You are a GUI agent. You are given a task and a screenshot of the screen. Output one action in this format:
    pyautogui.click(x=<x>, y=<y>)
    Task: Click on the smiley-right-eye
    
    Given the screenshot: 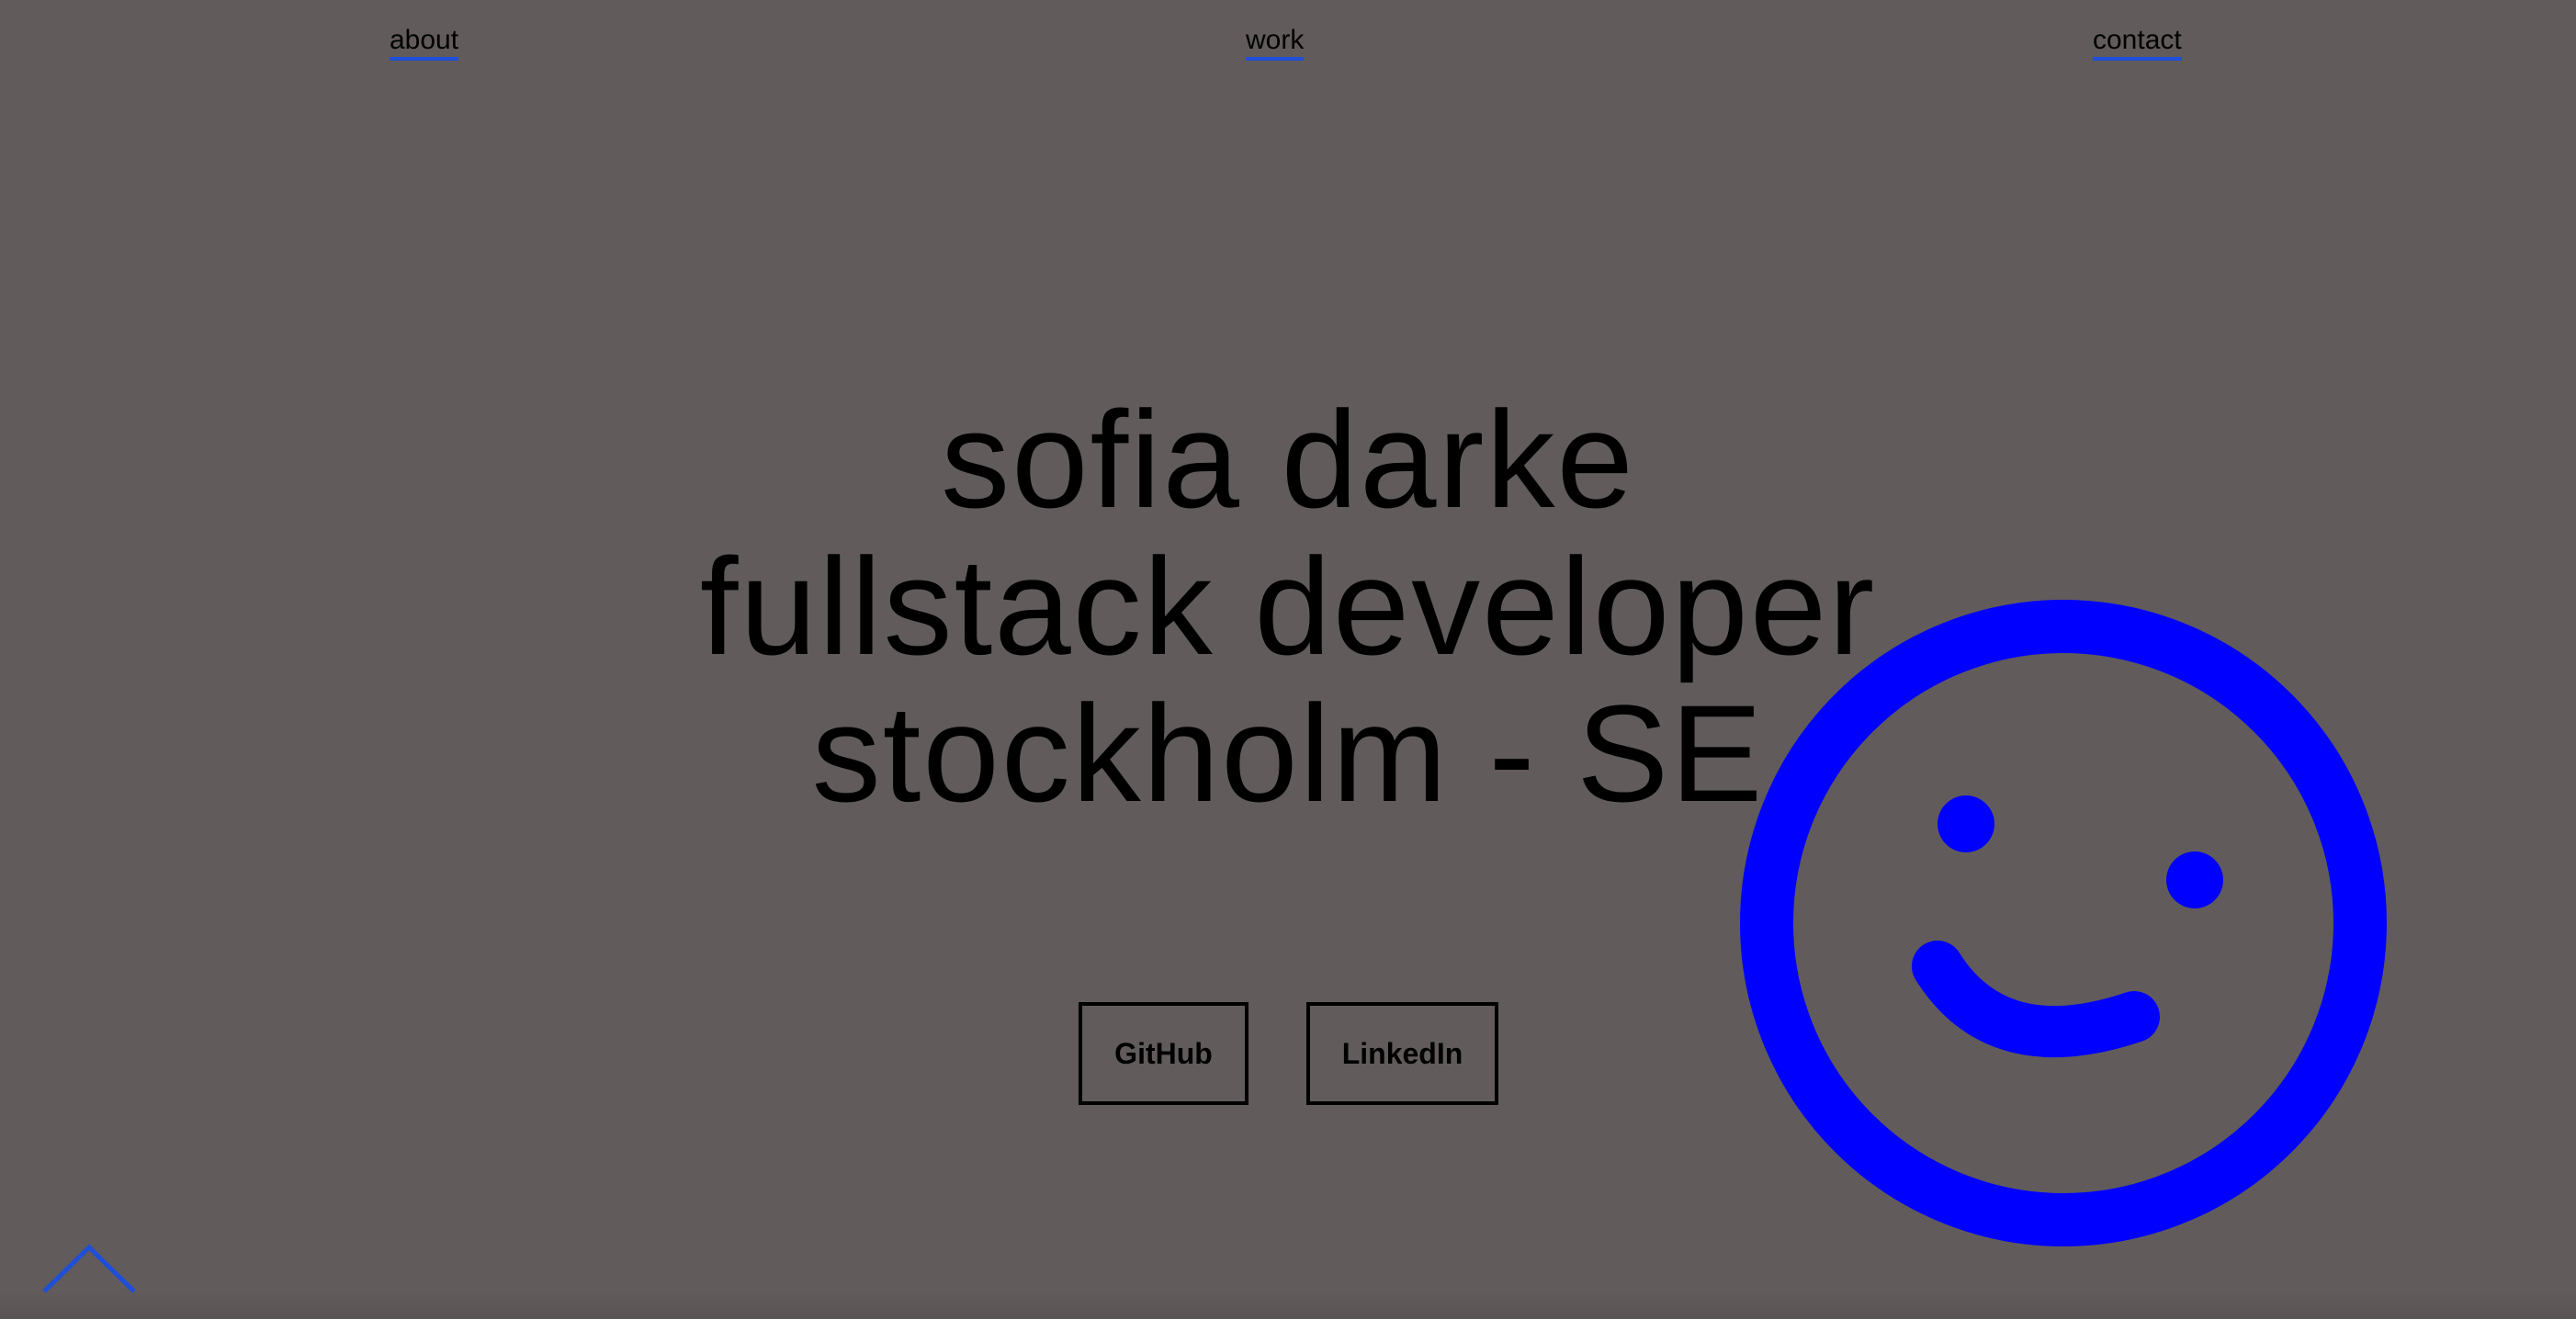 What is the action you would take?
    pyautogui.click(x=2194, y=879)
    